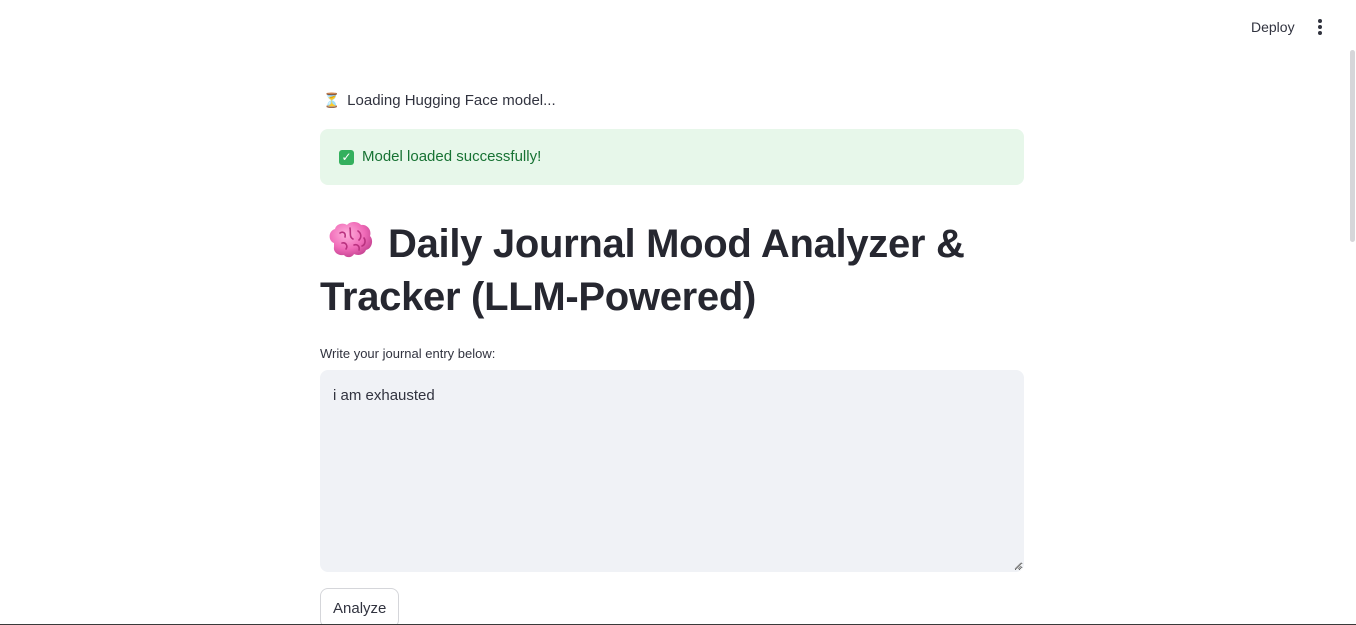  What do you see at coordinates (672, 157) in the screenshot?
I see `success-alert: ✓ Model loaded successfully!` at bounding box center [672, 157].